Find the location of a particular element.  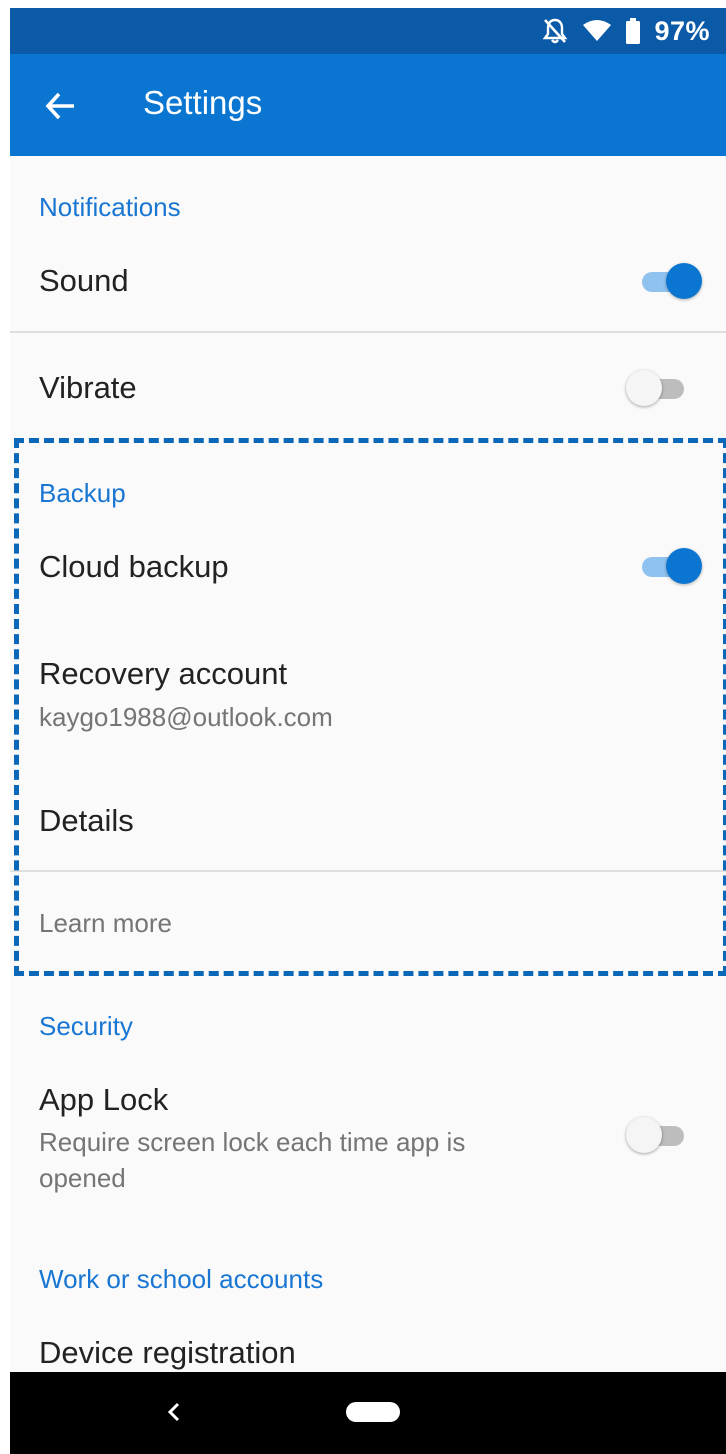

sound-toggle is located at coordinates (671, 281).